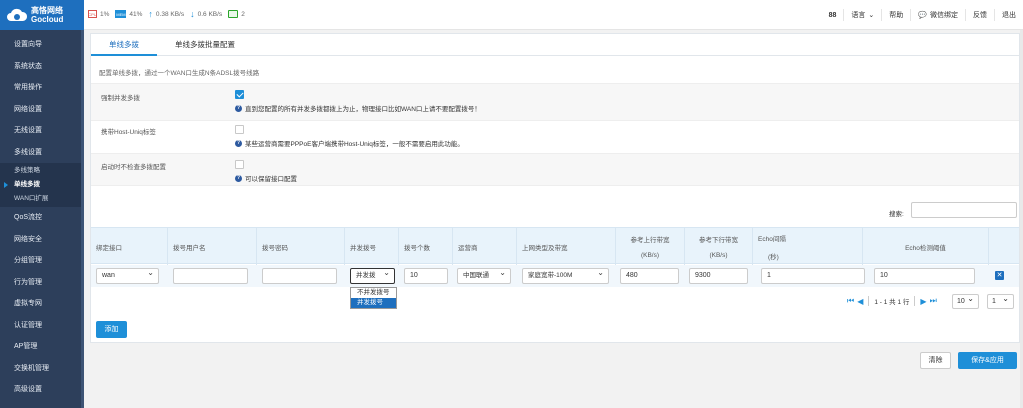  What do you see at coordinates (426, 246) in the screenshot?
I see `col-header-count: 拨号个数` at bounding box center [426, 246].